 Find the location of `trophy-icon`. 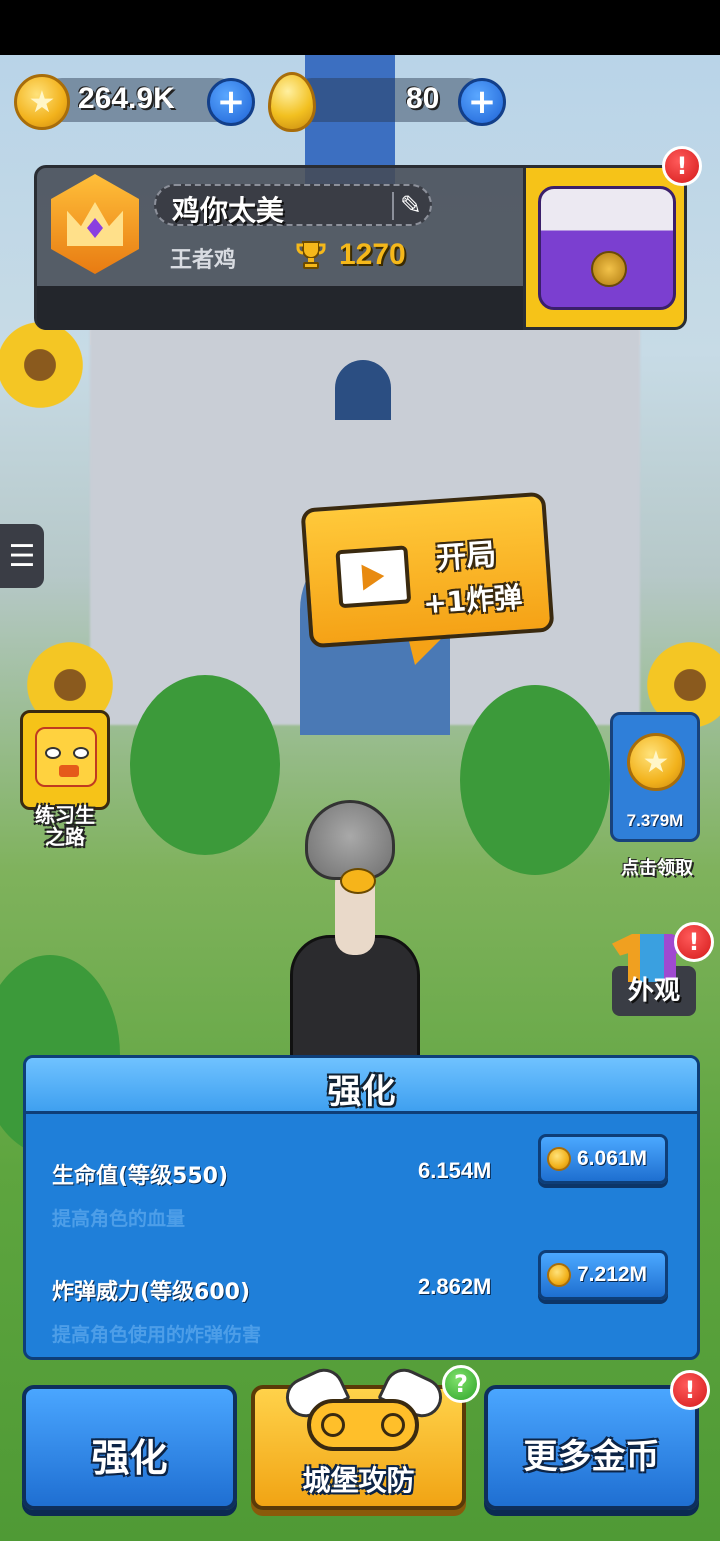

trophy-icon is located at coordinates (312, 256).